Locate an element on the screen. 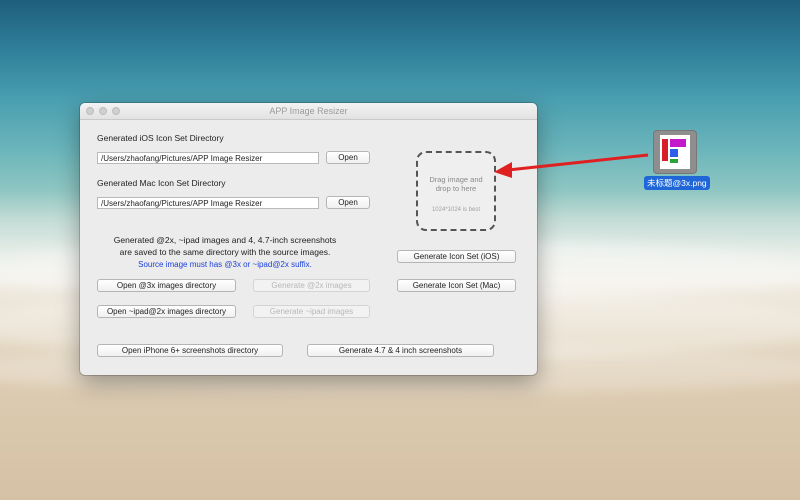  close-window-button is located at coordinates (90, 111).